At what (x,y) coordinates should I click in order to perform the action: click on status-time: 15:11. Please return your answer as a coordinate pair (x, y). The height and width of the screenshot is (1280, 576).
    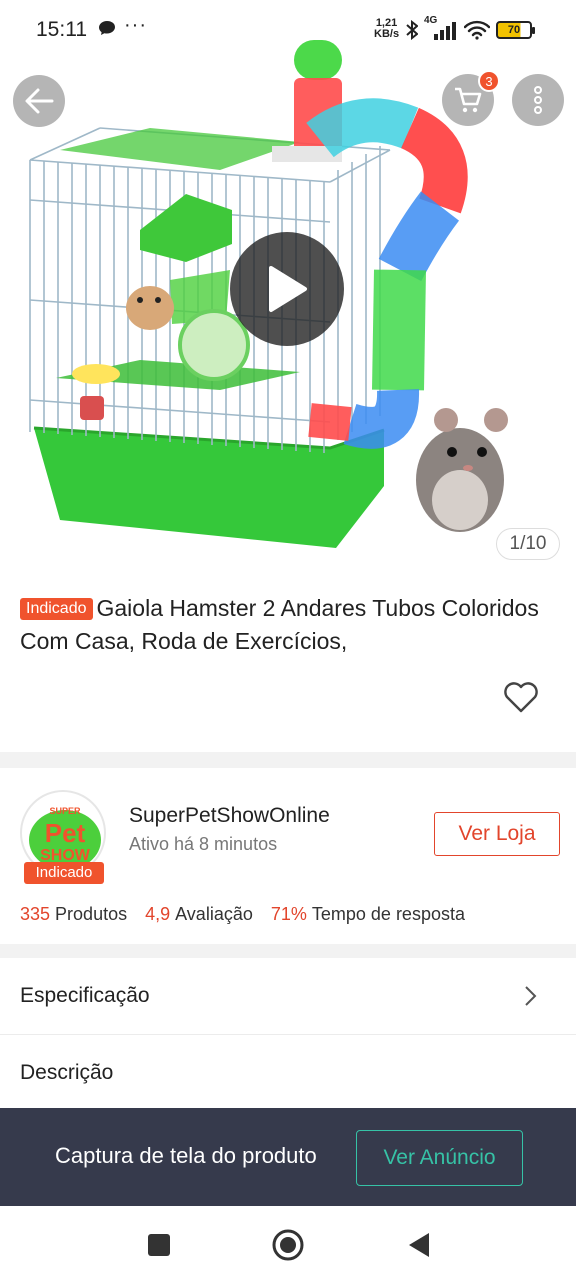
    Looking at the image, I should click on (61, 29).